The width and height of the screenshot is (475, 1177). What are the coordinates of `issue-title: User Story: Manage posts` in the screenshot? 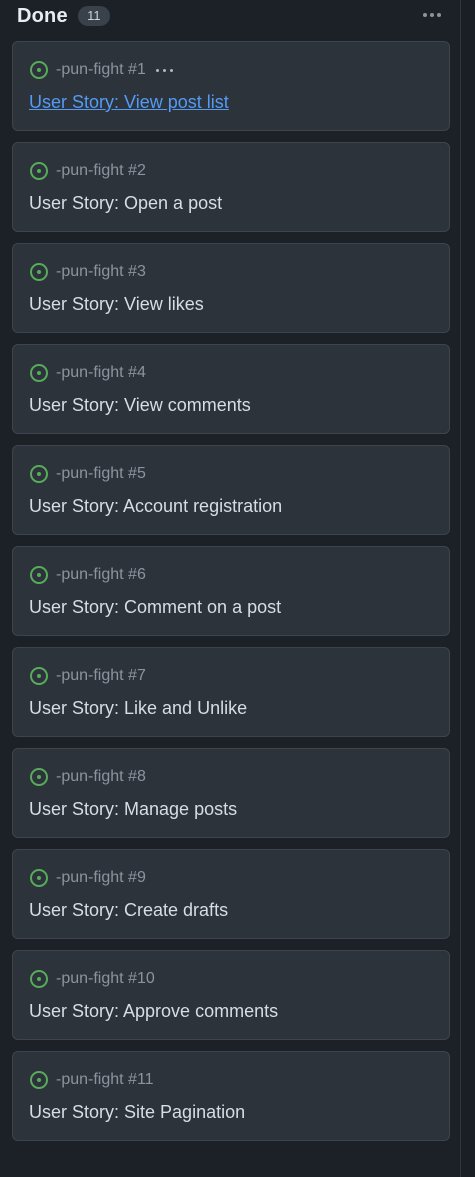 It's located at (133, 809).